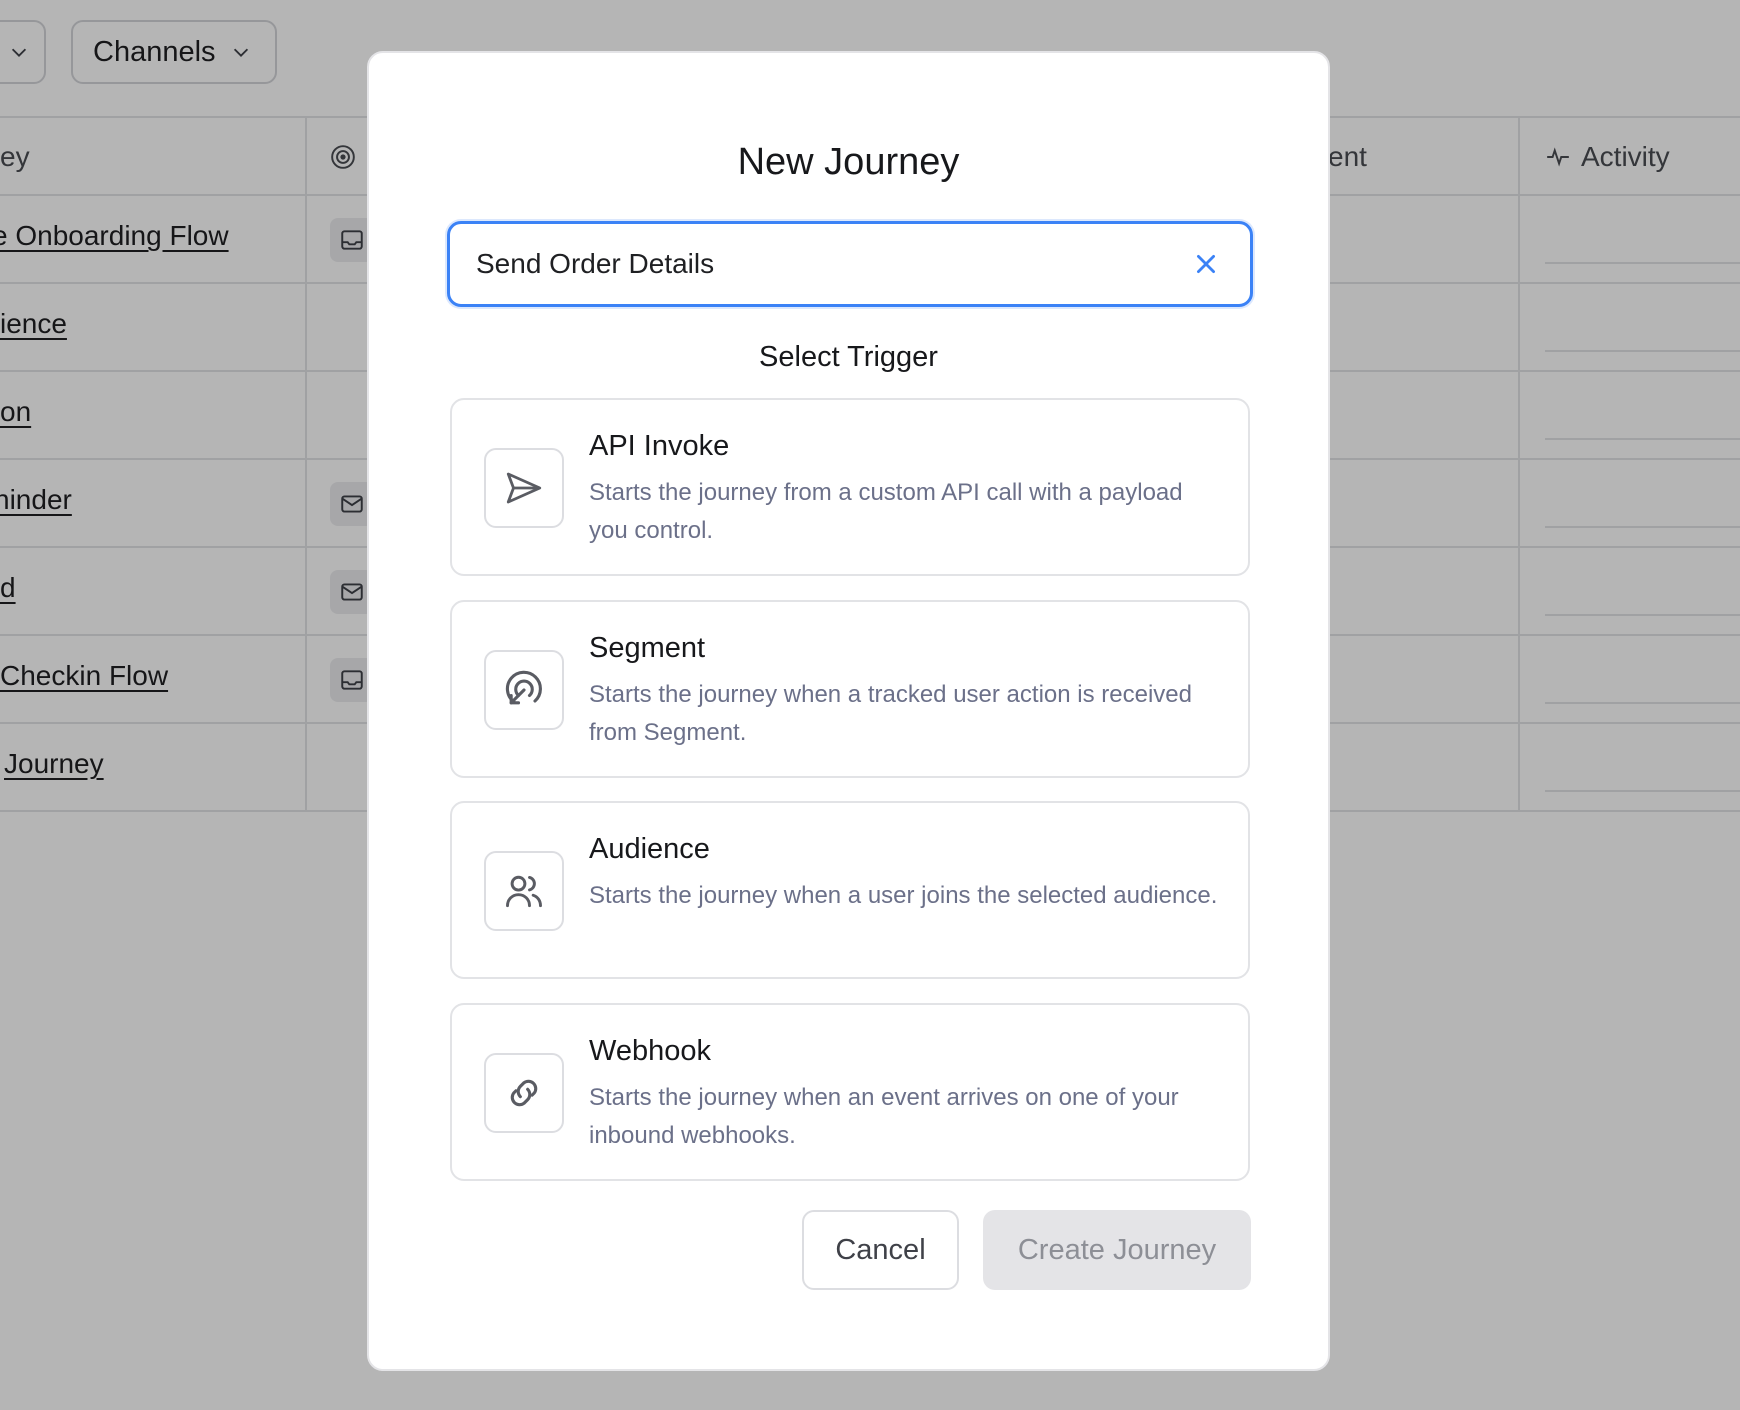  What do you see at coordinates (826, 264) in the screenshot?
I see `journey-name-input` at bounding box center [826, 264].